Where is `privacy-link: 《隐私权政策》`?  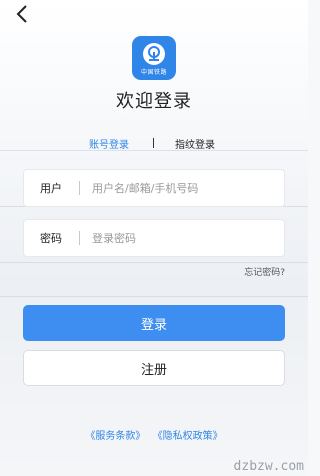
privacy-link: 《隐私权政策》 is located at coordinates (188, 434).